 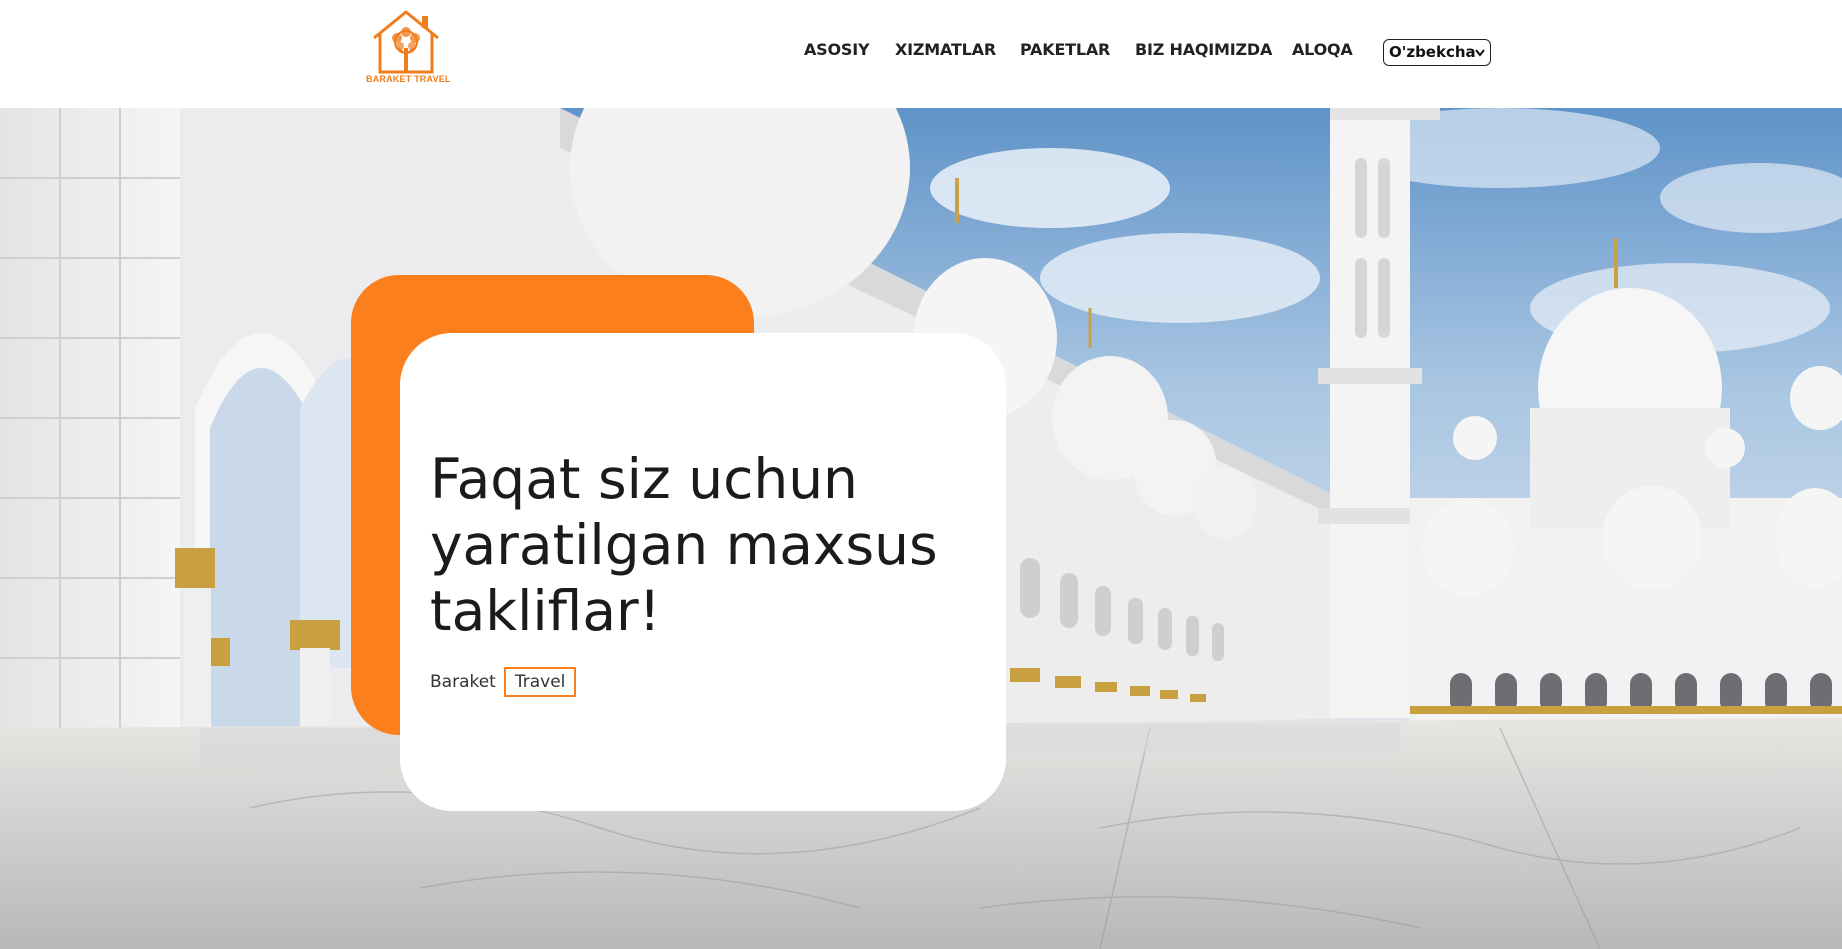 I want to click on hero-brand-first: Baraket, so click(x=463, y=682).